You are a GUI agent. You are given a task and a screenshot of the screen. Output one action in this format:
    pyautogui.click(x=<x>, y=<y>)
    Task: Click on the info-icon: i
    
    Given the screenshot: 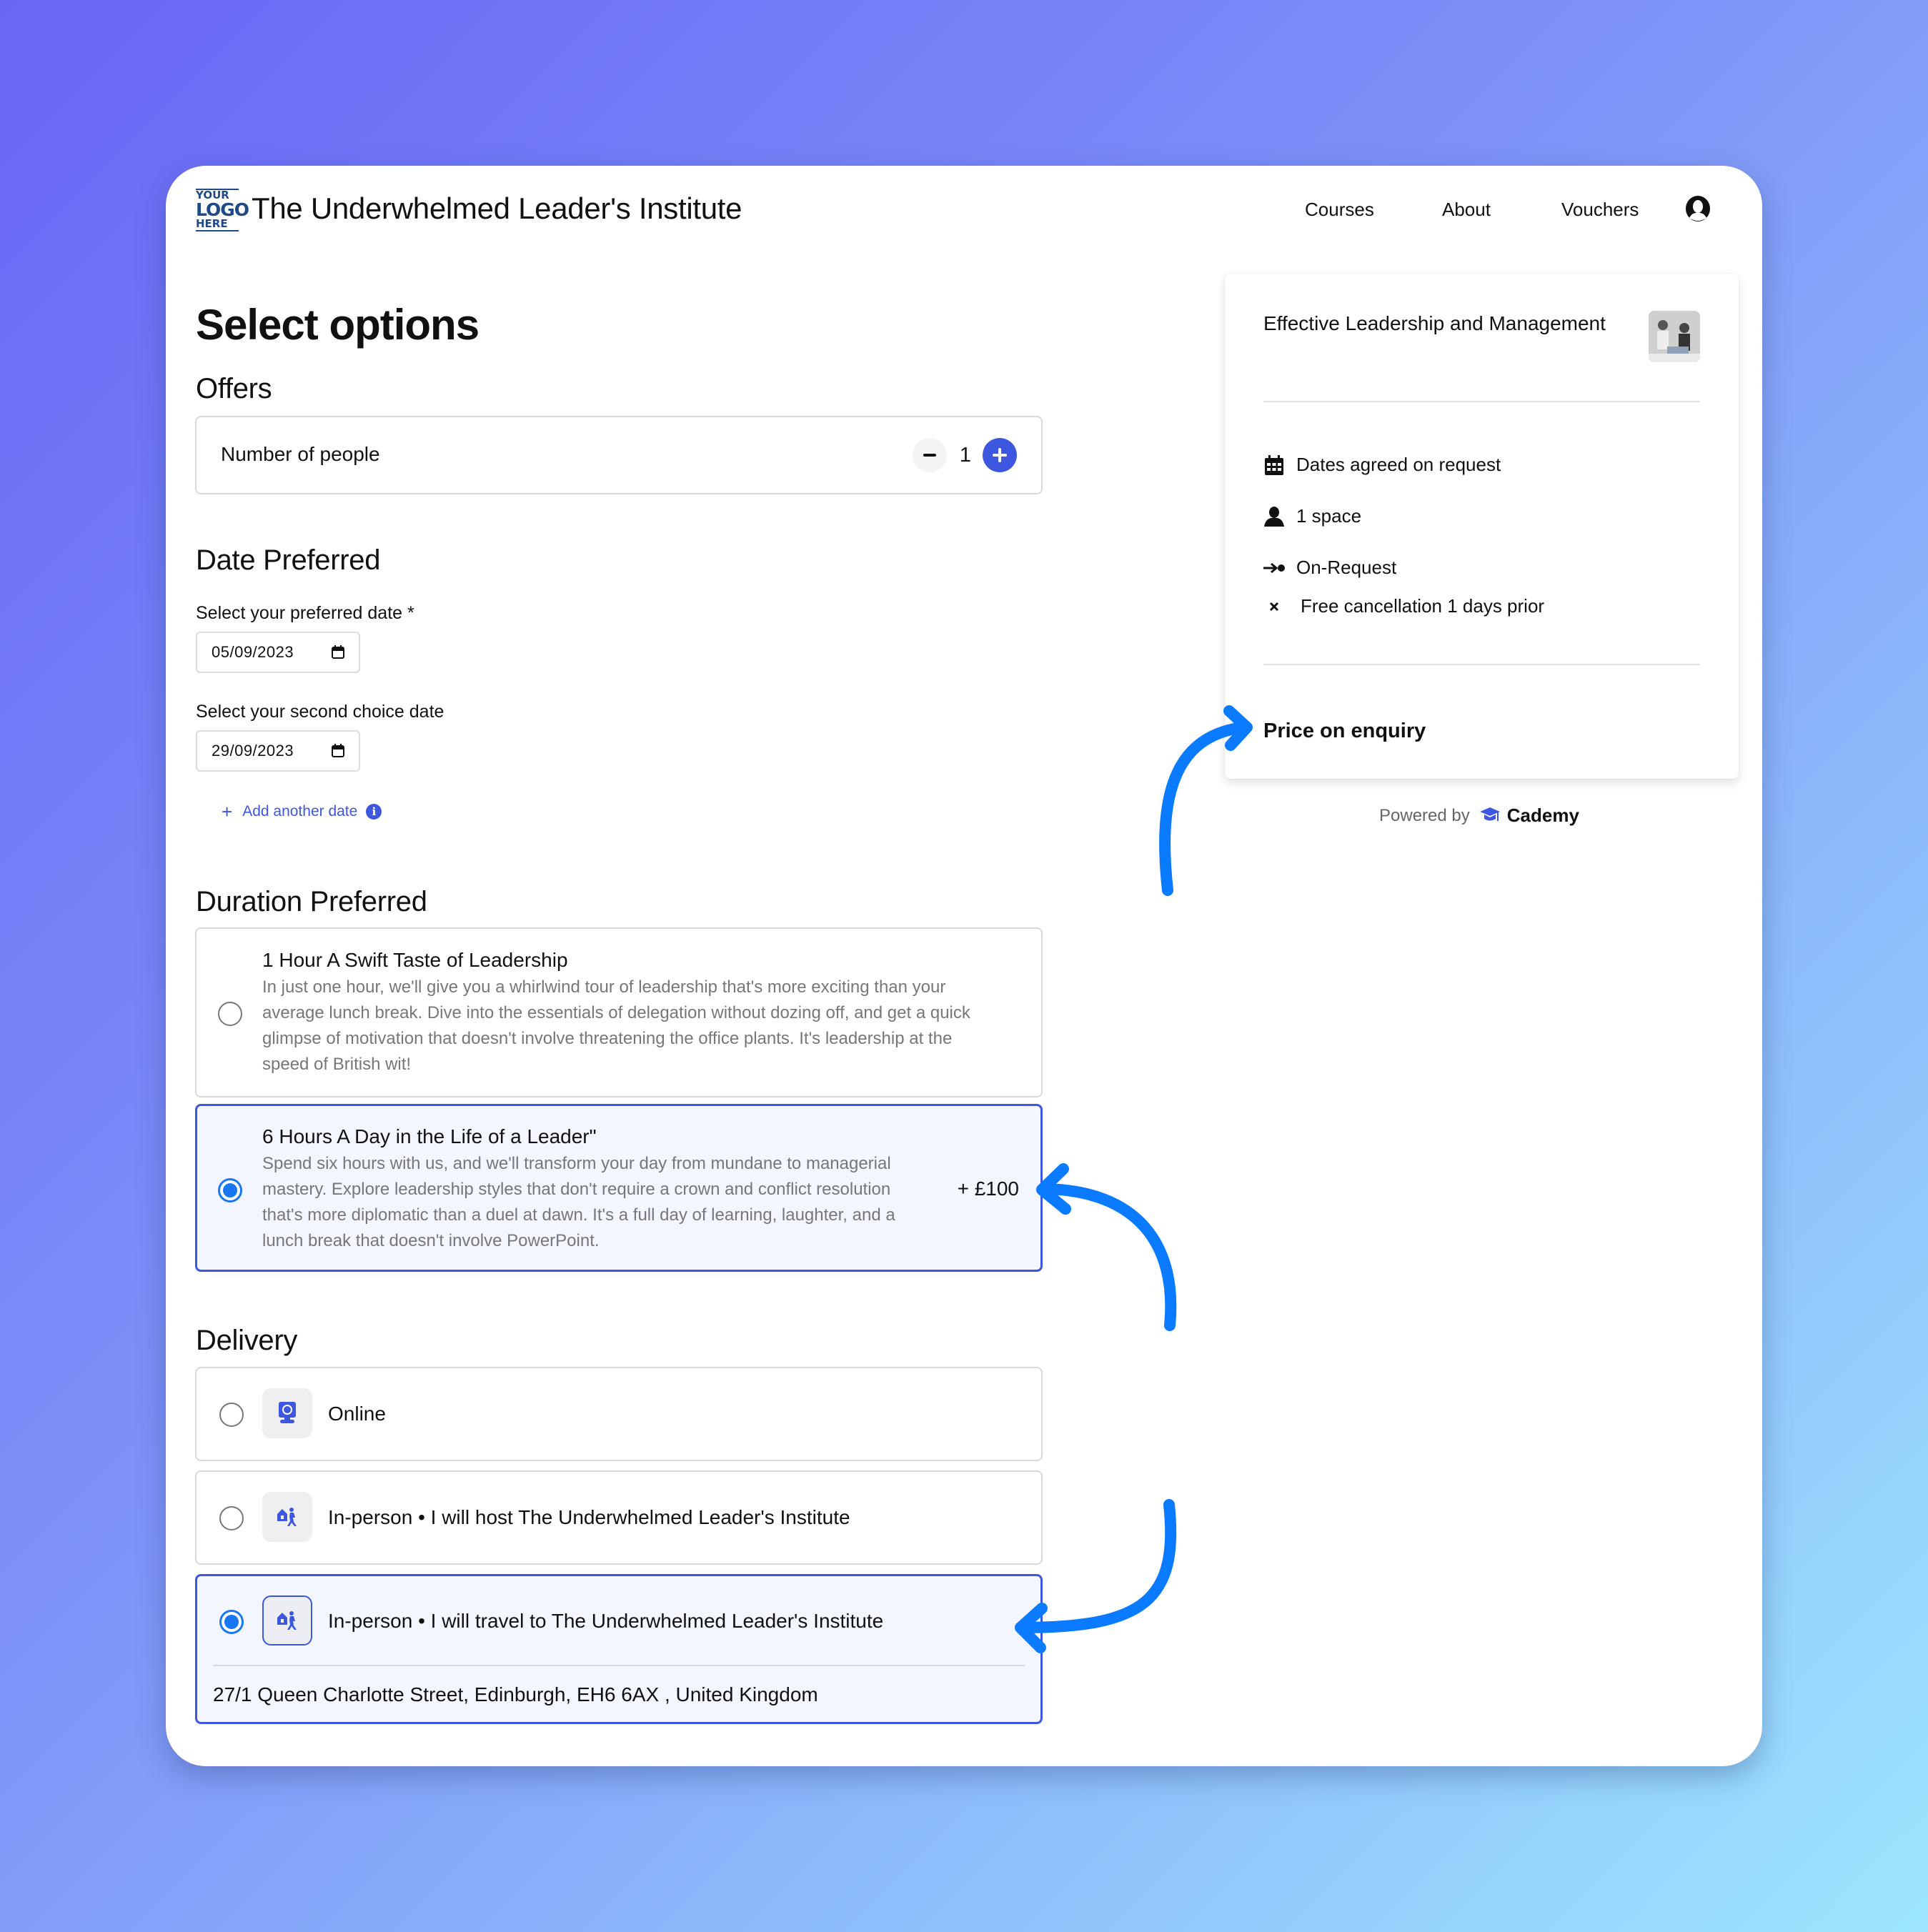 What is the action you would take?
    pyautogui.click(x=374, y=812)
    